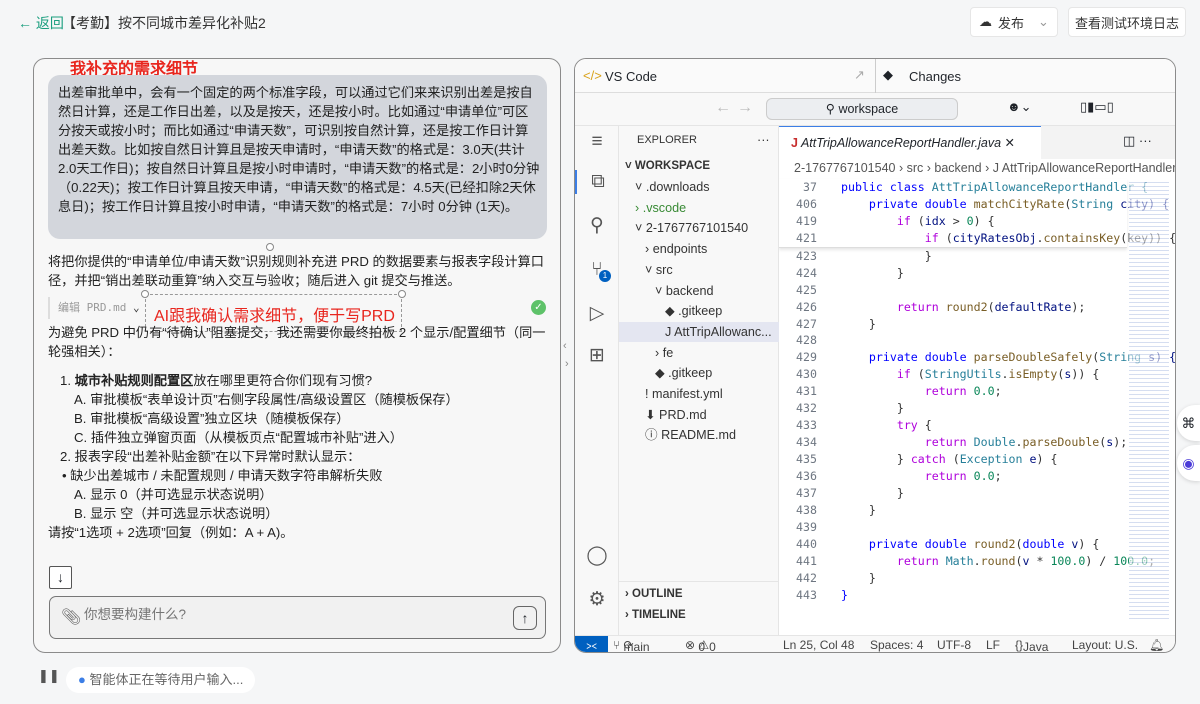  Describe the element at coordinates (565, 346) in the screenshot. I see `collapse-left-icon: ‹` at that location.